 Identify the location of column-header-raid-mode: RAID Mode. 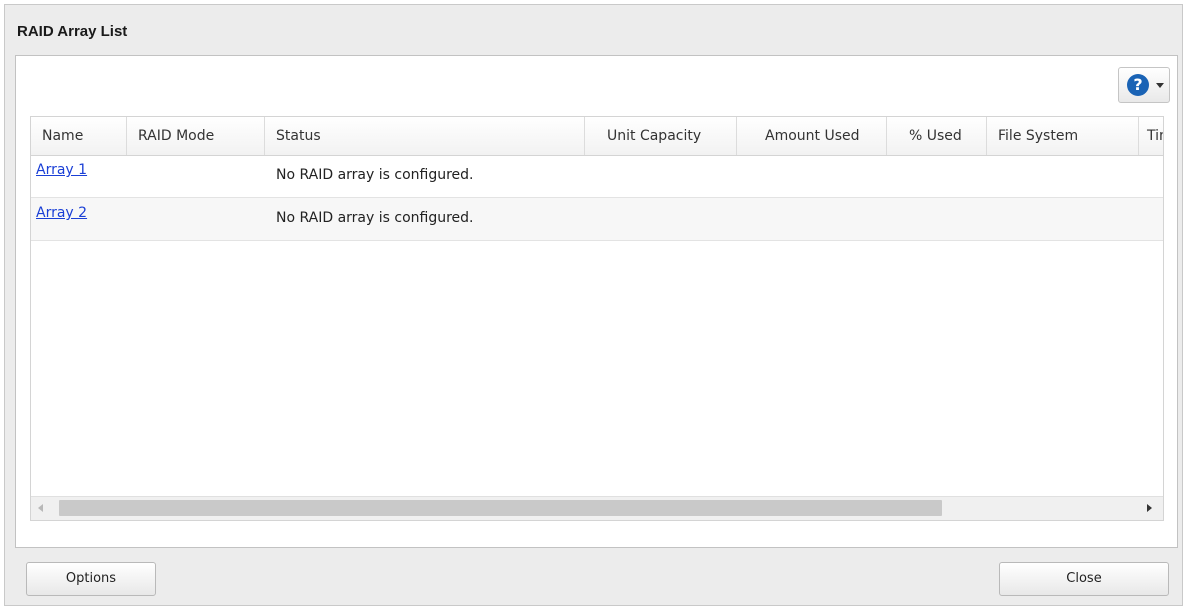
(196, 136).